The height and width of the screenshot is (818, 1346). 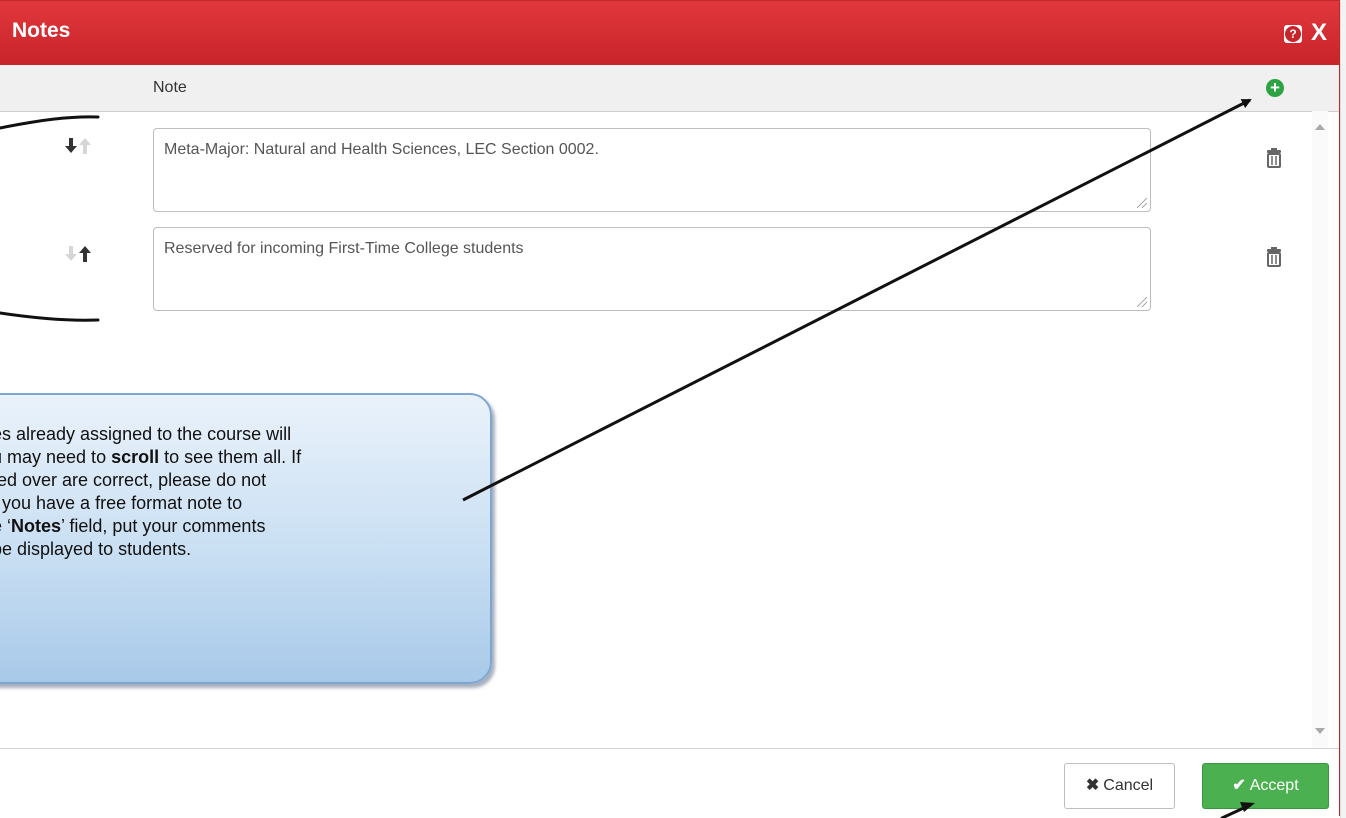 I want to click on callout-line-1: es already assigned to the course will, so click(x=146, y=434).